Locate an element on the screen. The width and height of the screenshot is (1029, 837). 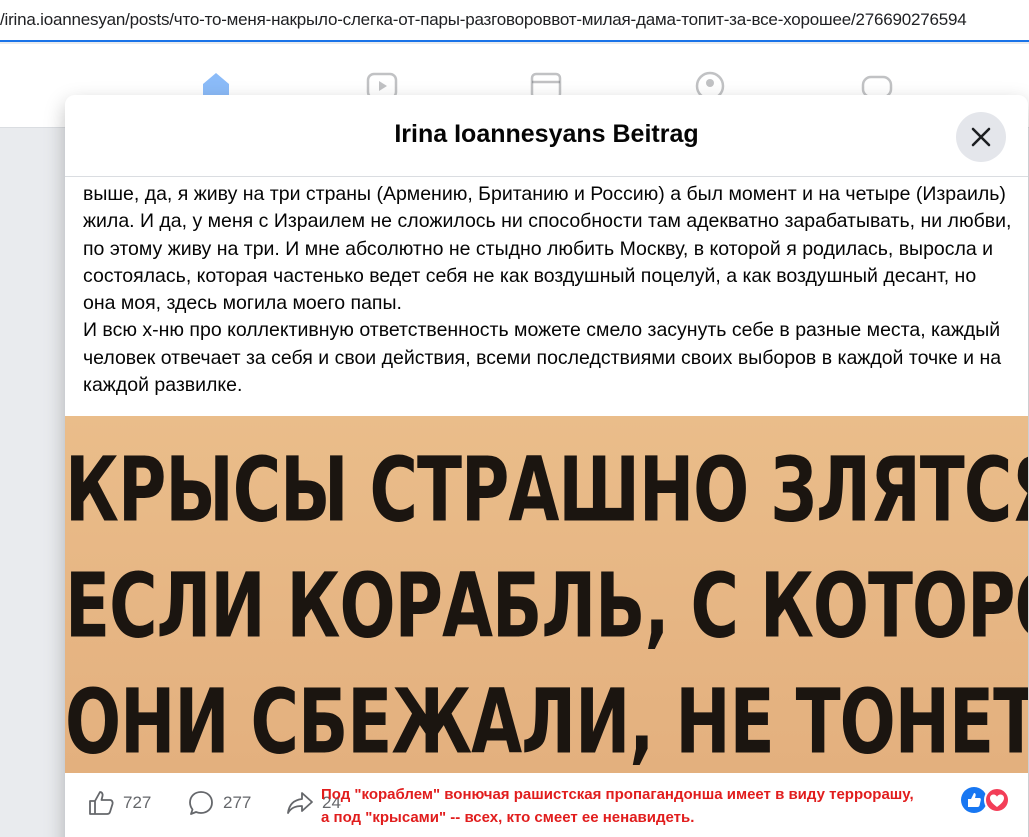
comment-count: 277 is located at coordinates (237, 802).